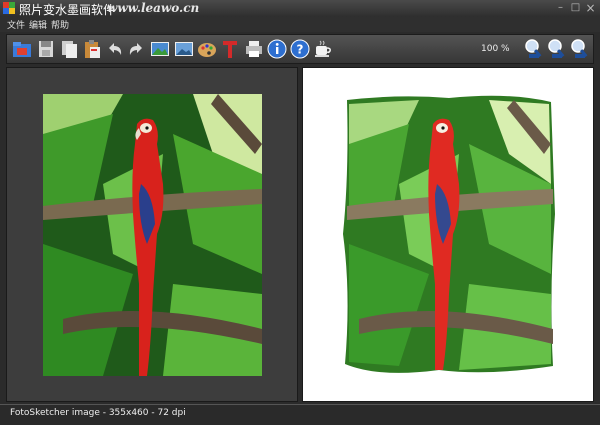 The width and height of the screenshot is (600, 425). Describe the element at coordinates (300, 414) in the screenshot. I see `status-bar: FotoSketcher image - 355x460 - 72 dpi` at that location.